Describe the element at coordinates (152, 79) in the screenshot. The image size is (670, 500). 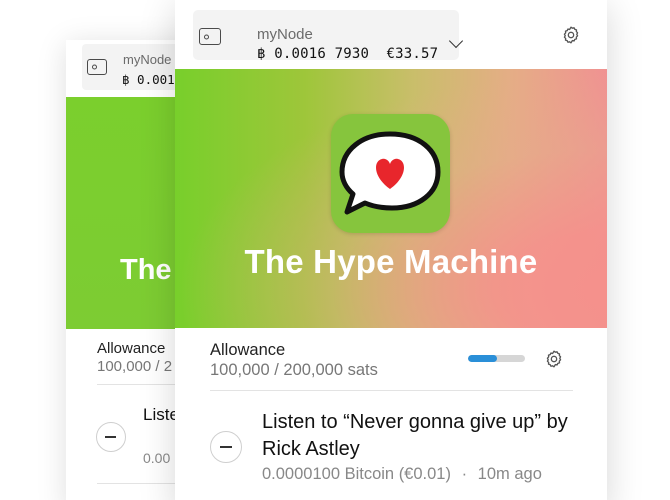
I see `wallet-balance: ฿ 0.0016` at that location.